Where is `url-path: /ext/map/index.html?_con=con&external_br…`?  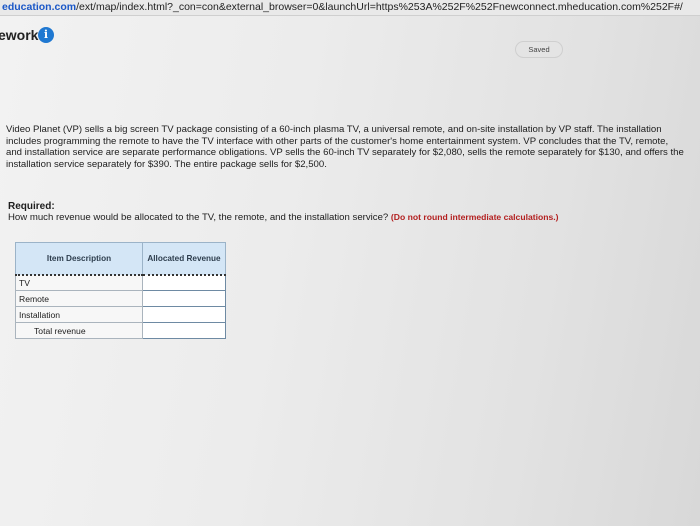
url-path: /ext/map/index.html?_con=con&external_br… is located at coordinates (379, 7).